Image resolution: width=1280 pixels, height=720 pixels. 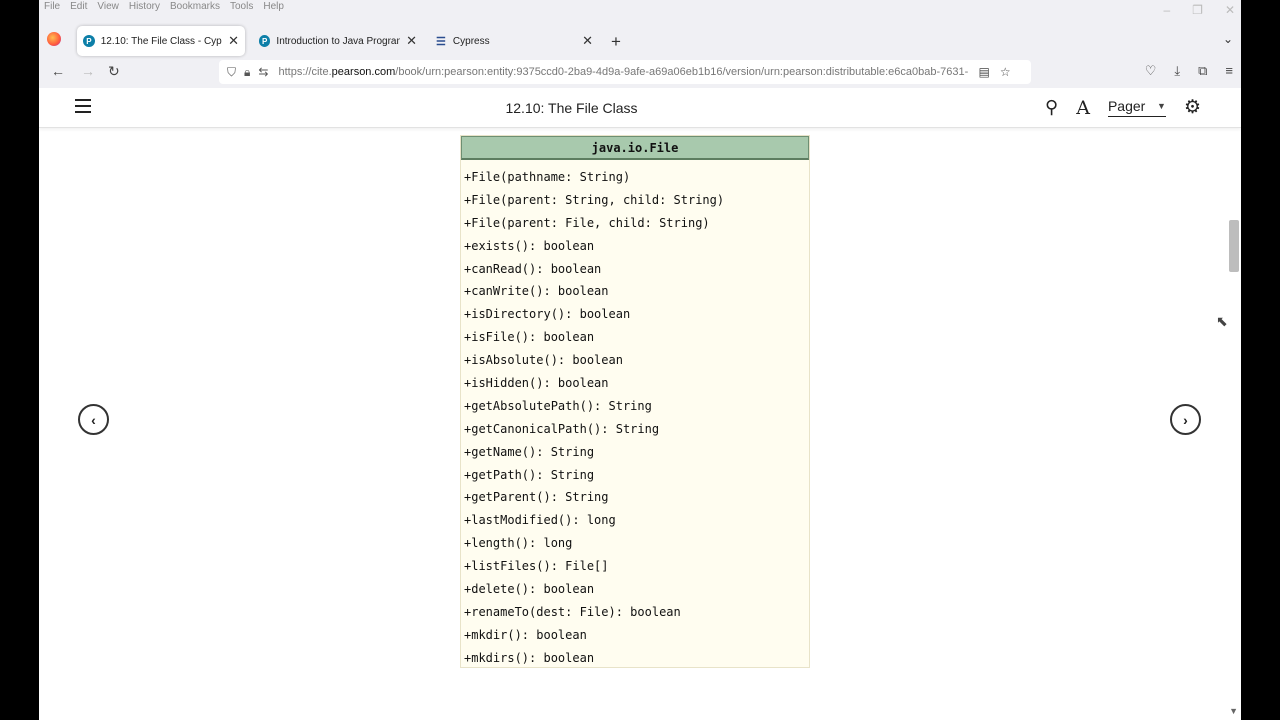 I want to click on new-tab-icon: +, so click(x=616, y=42).